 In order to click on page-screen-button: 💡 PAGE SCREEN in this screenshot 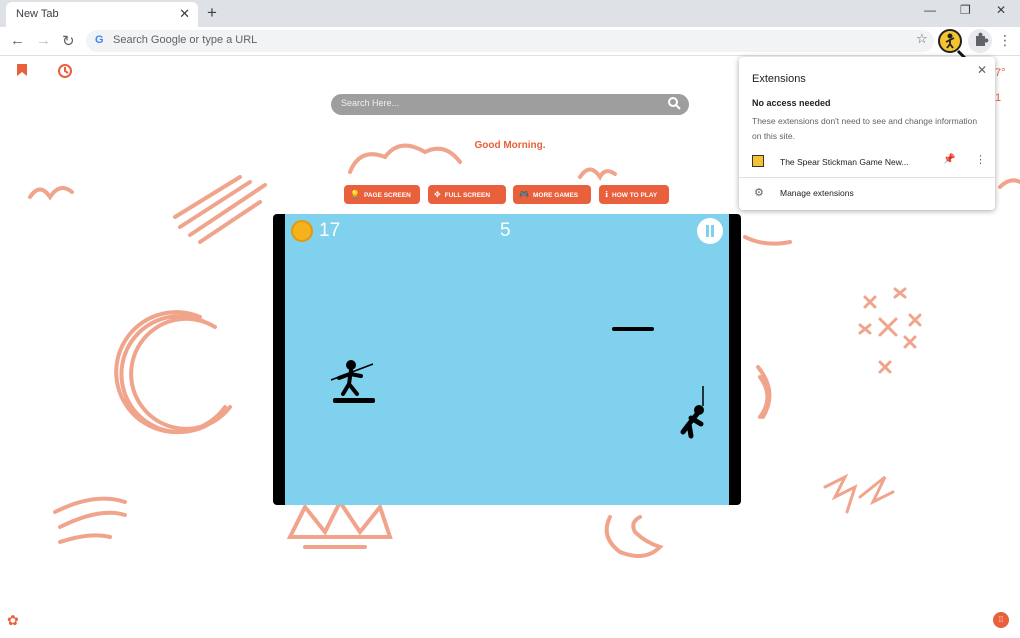, I will do `click(382, 194)`.